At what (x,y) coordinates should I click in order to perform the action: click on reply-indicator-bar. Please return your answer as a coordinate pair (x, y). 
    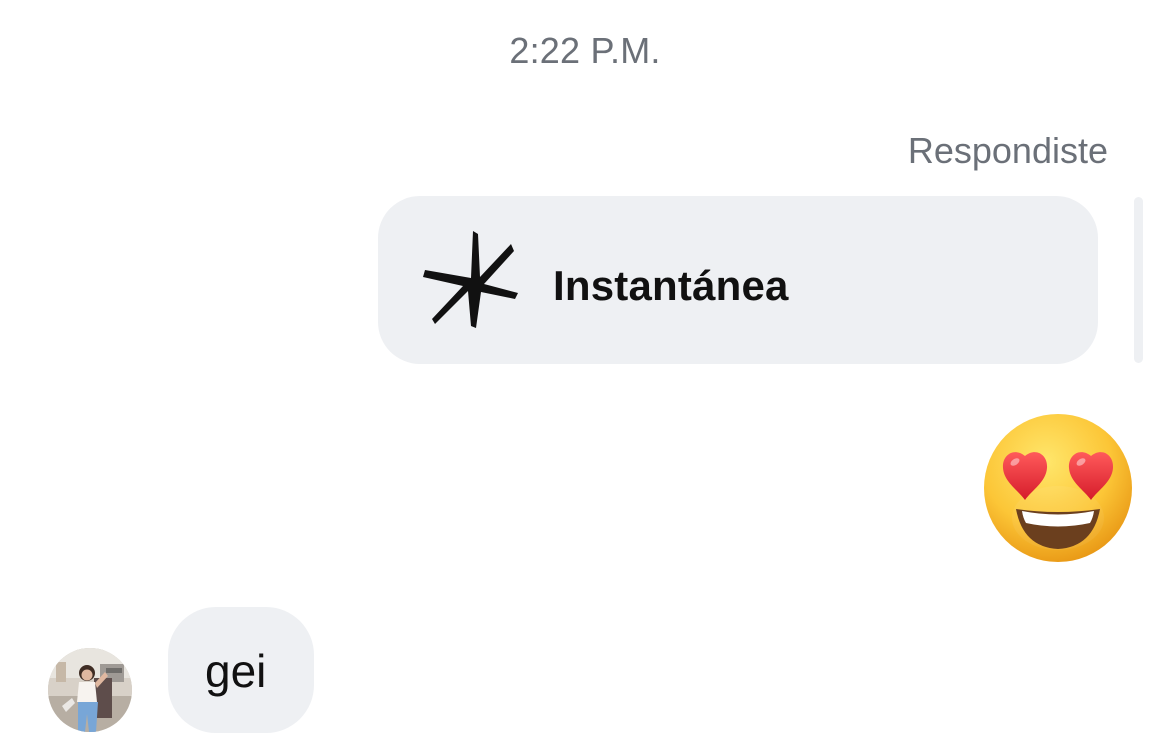
    Looking at the image, I should click on (1138, 280).